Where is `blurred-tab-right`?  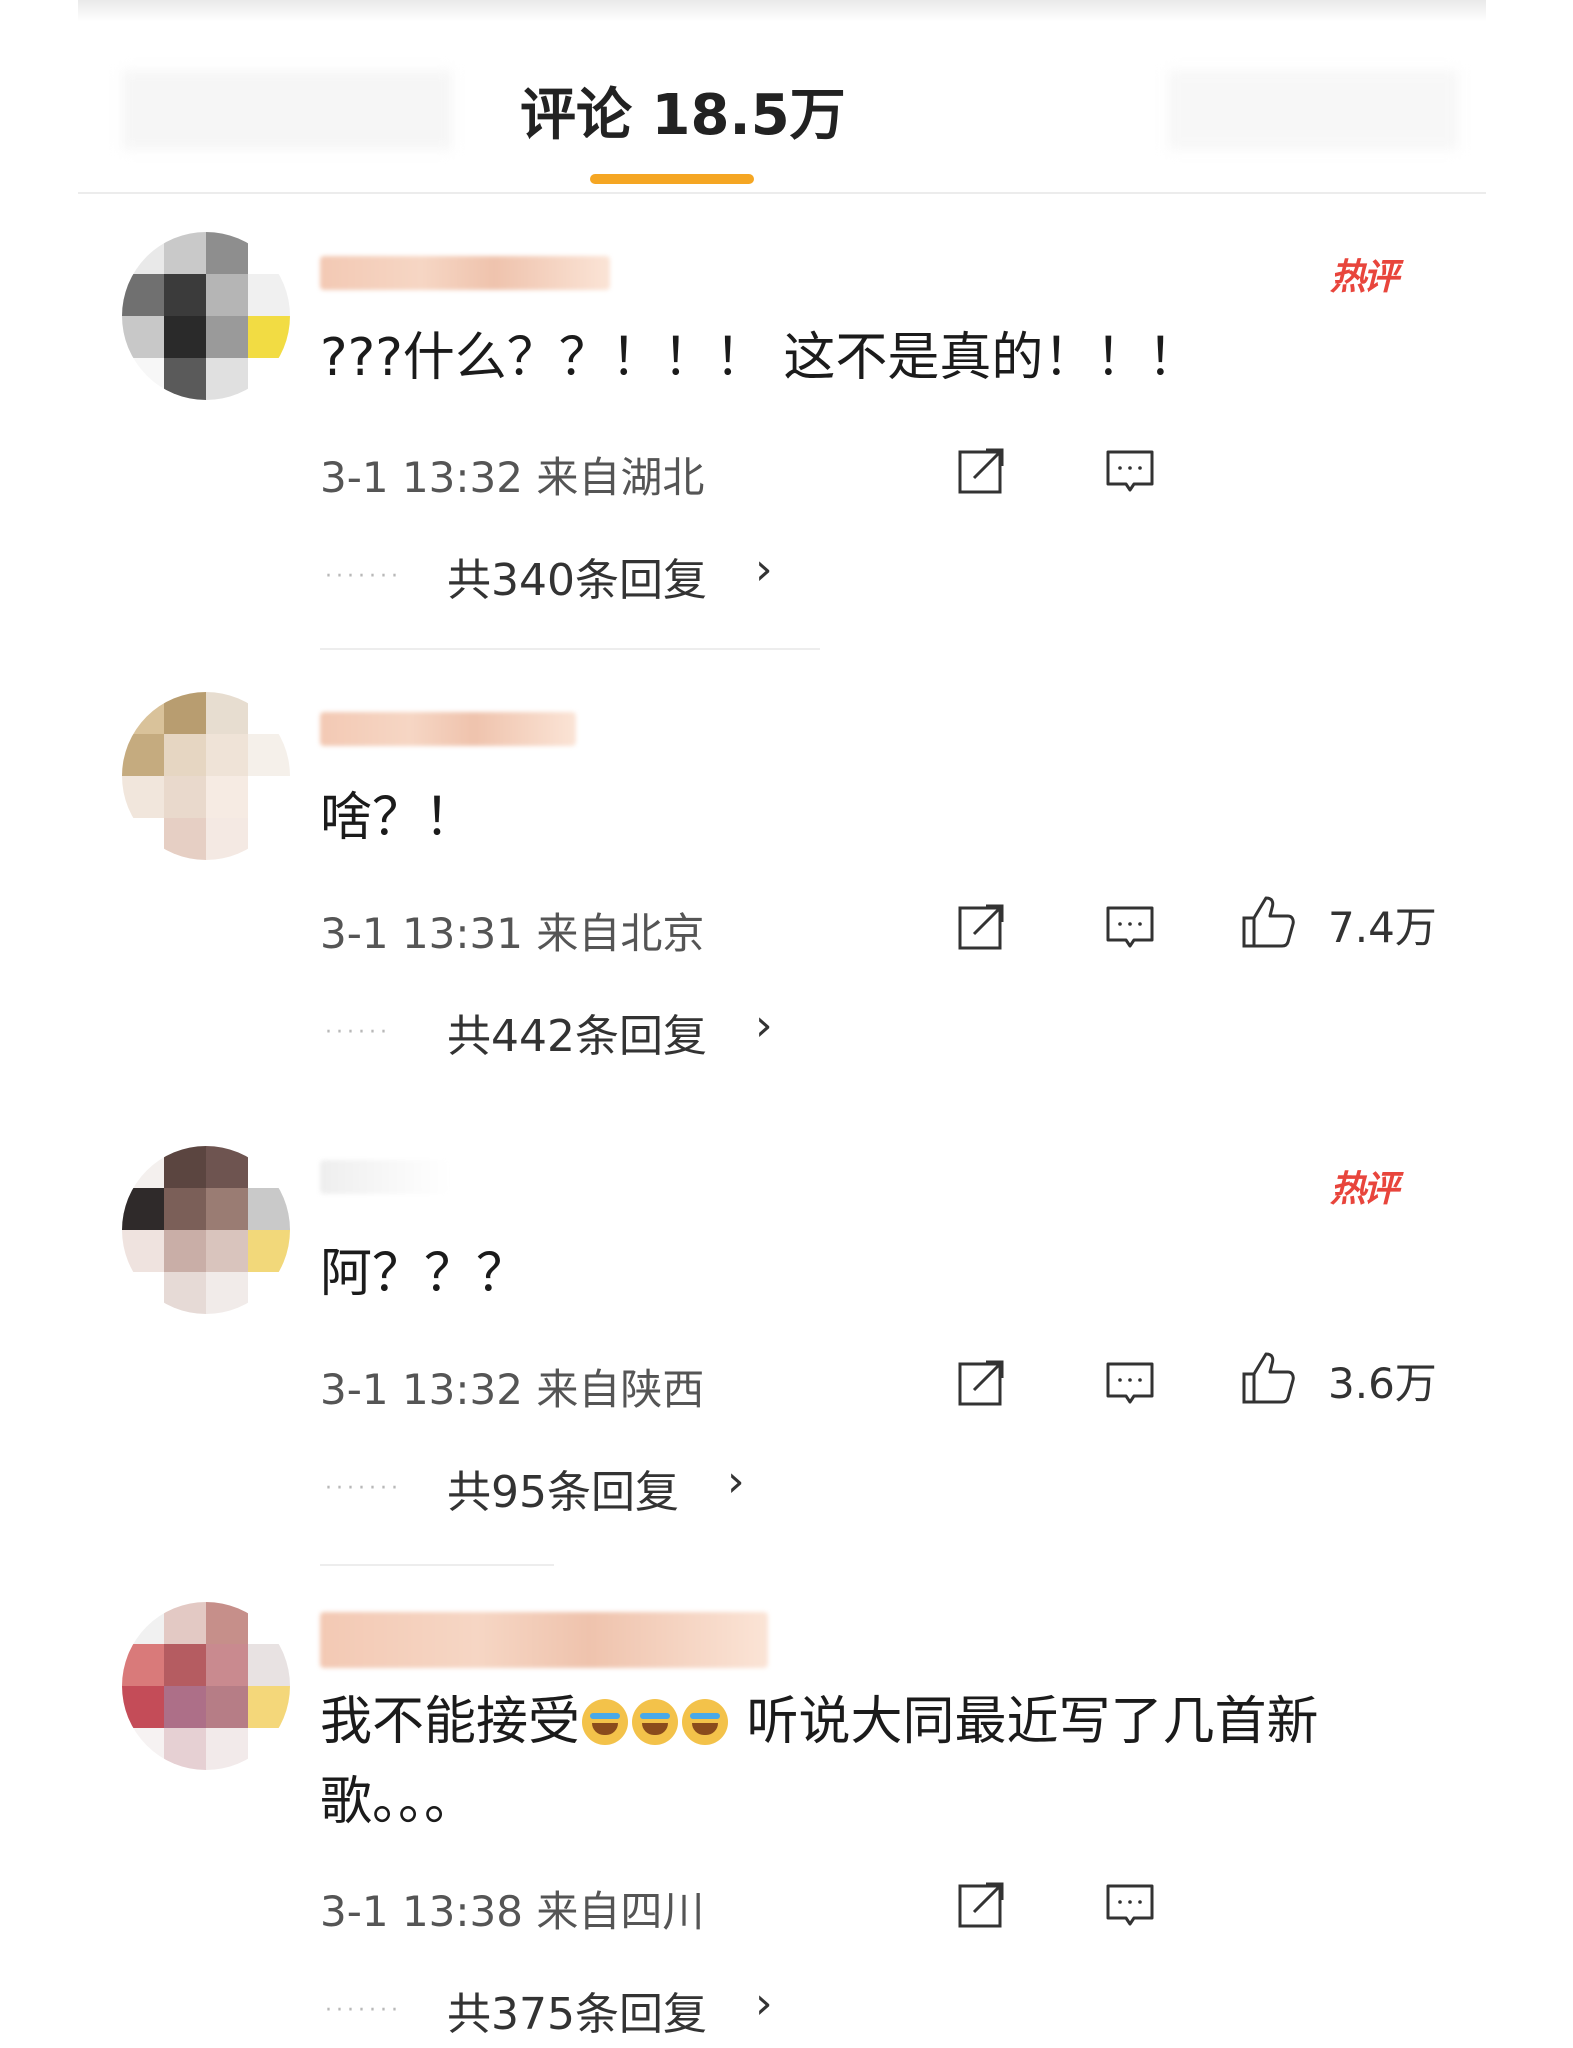
blurred-tab-right is located at coordinates (1313, 110).